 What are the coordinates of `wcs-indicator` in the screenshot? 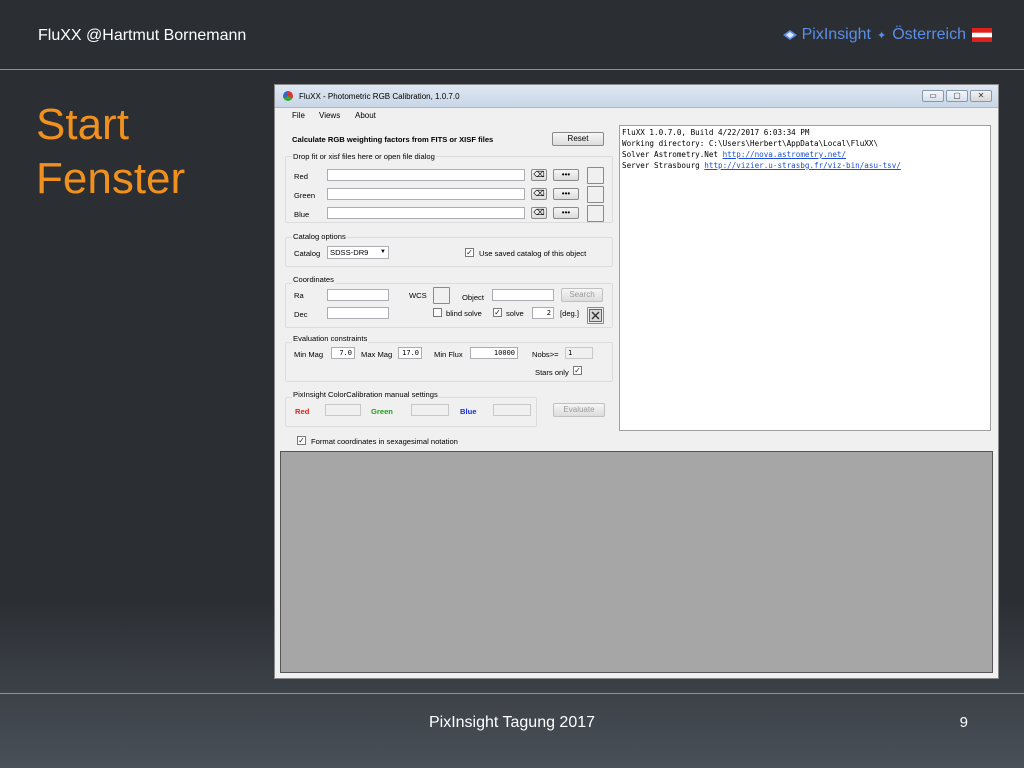 It's located at (441, 295).